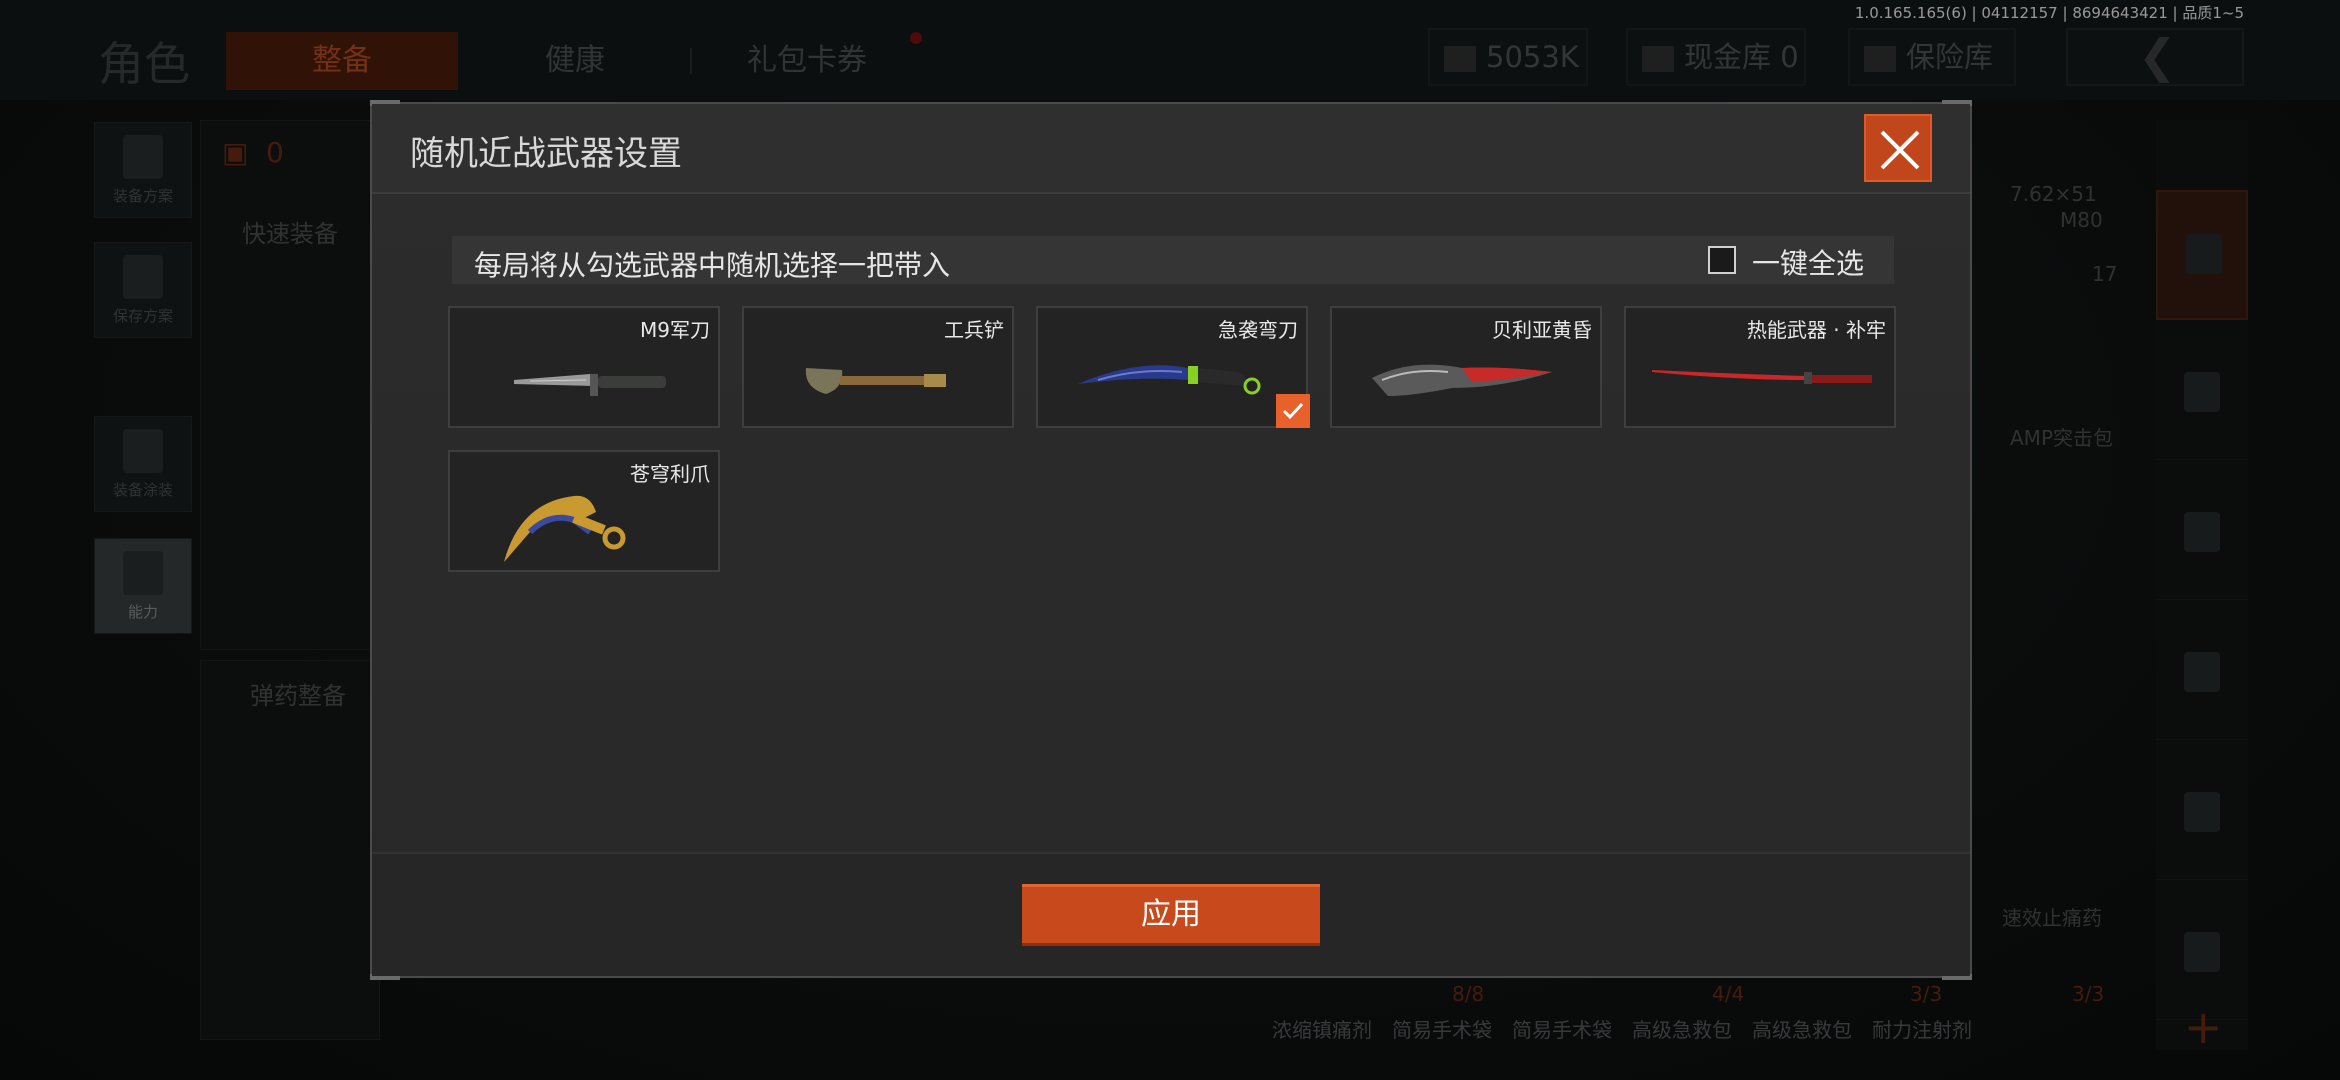 Image resolution: width=2340 pixels, height=1080 pixels. I want to click on machete-image, so click(1169, 380).